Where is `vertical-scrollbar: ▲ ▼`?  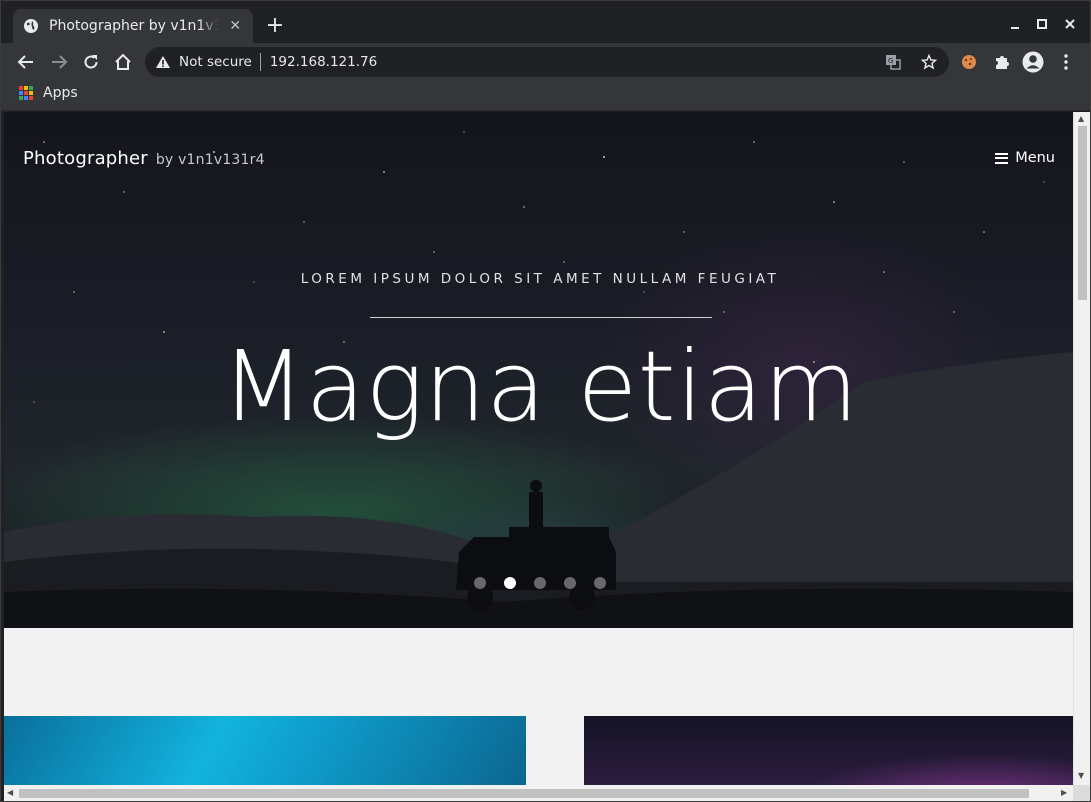 vertical-scrollbar: ▲ ▼ is located at coordinates (1081, 448).